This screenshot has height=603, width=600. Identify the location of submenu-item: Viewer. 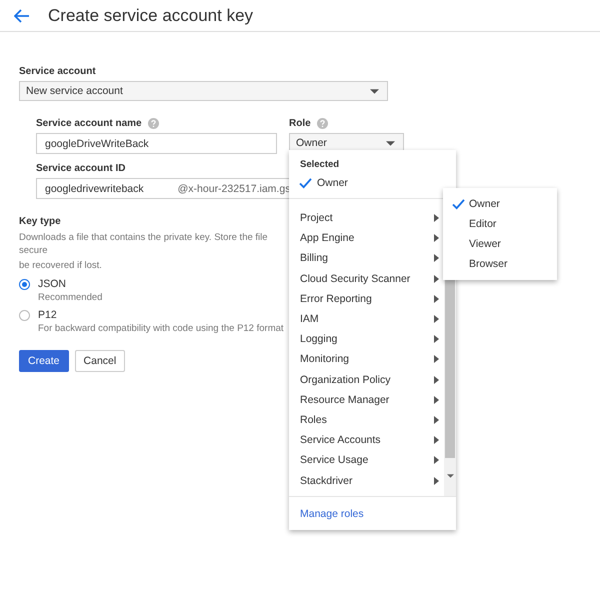
(485, 244).